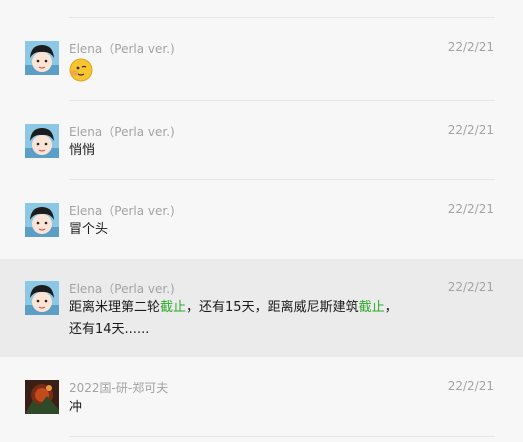 Image resolution: width=523 pixels, height=442 pixels. What do you see at coordinates (119, 388) in the screenshot?
I see `sender-name: 2022国-研-郑可夫` at bounding box center [119, 388].